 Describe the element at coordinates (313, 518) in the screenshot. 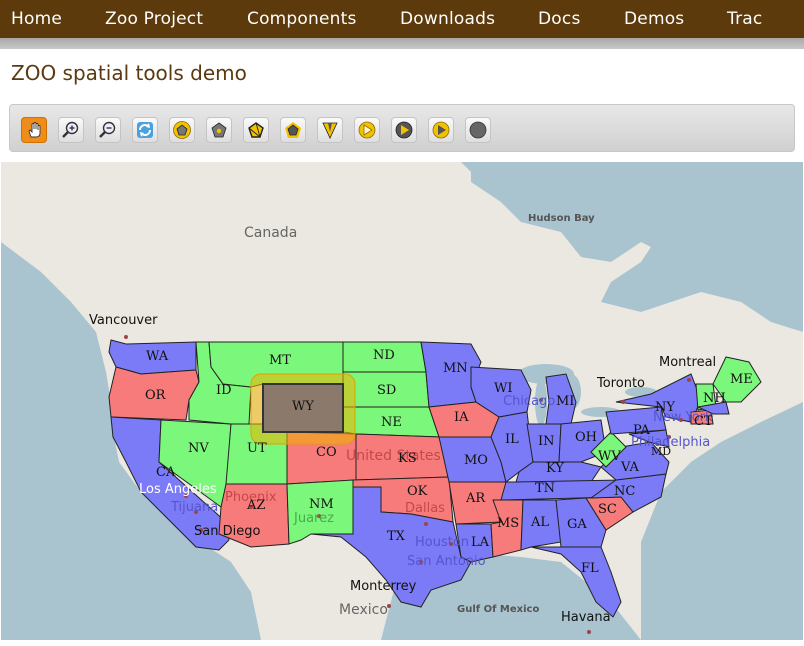

I see `label-juarez: Juarez` at that location.